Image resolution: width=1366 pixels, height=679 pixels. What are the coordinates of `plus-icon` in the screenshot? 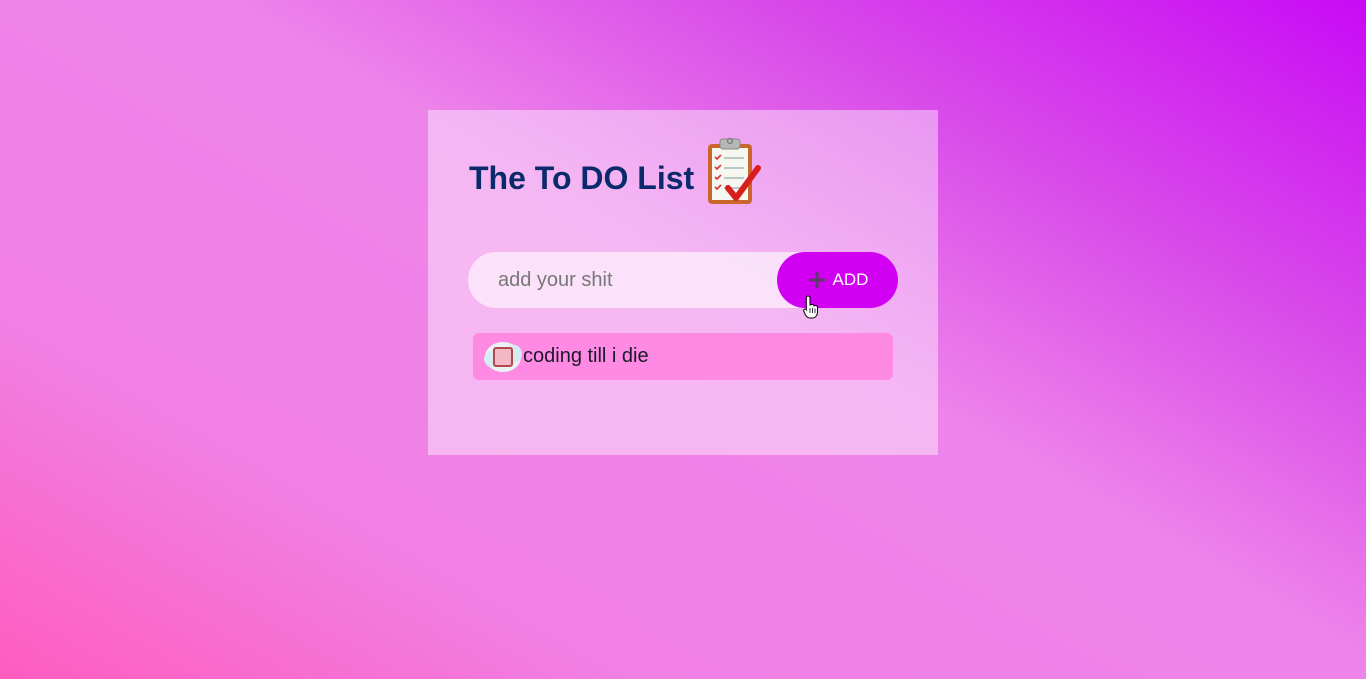 It's located at (816, 280).